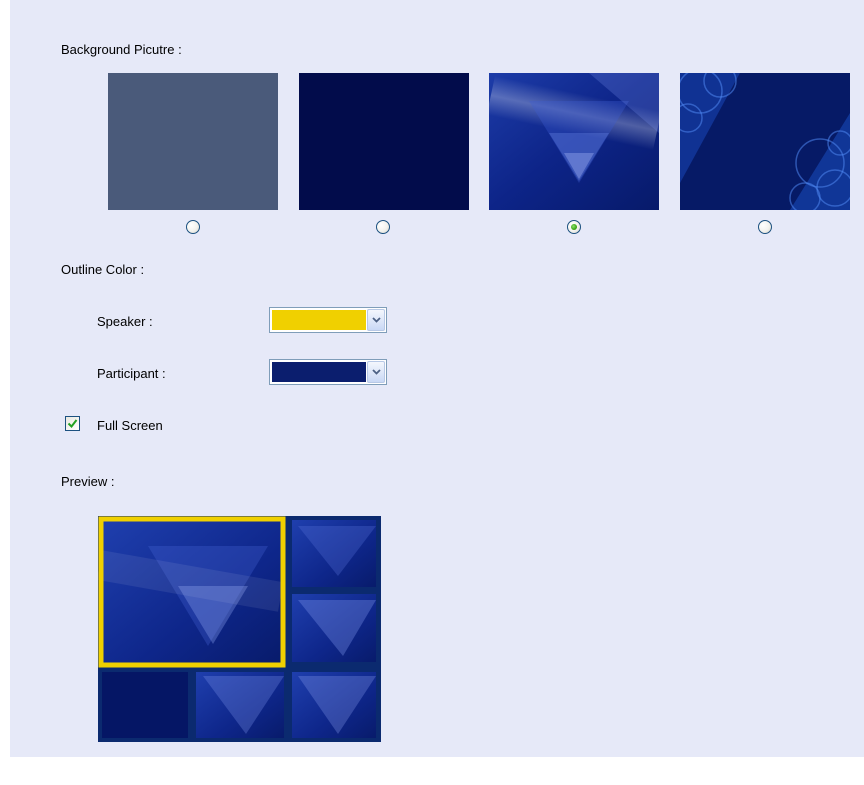  I want to click on preview-label: Preview :, so click(88, 481).